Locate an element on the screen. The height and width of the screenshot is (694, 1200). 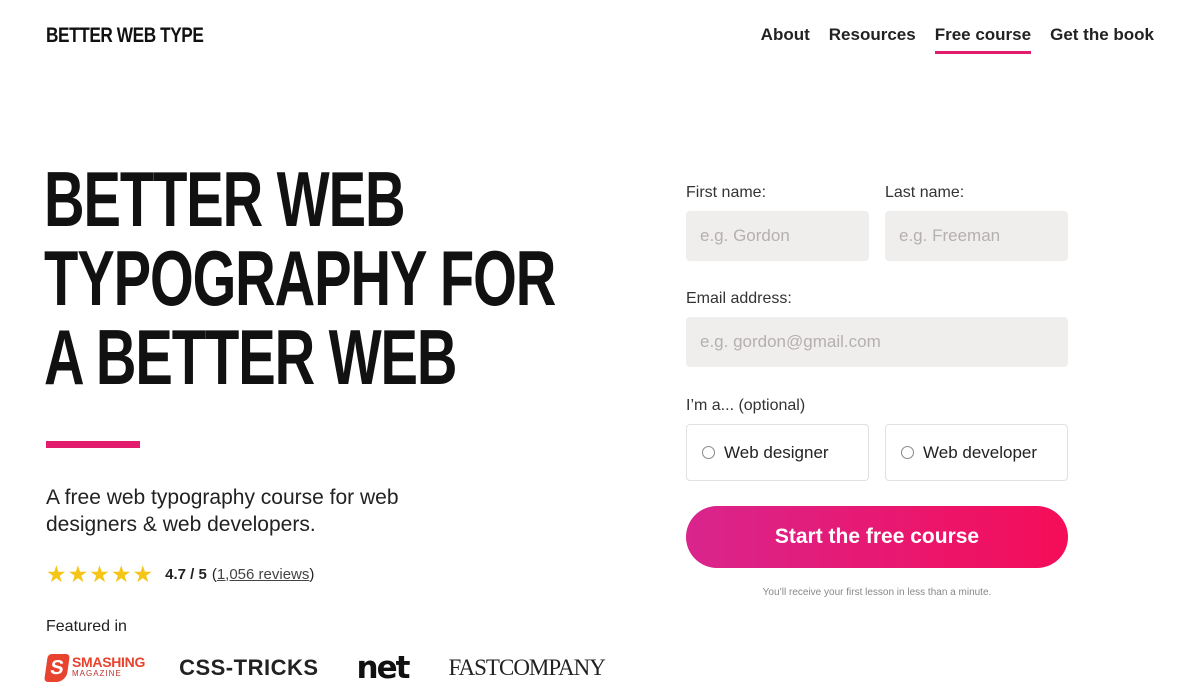
smashing-magazine-logo: S SMASHING MAGAZINE is located at coordinates (95, 668).